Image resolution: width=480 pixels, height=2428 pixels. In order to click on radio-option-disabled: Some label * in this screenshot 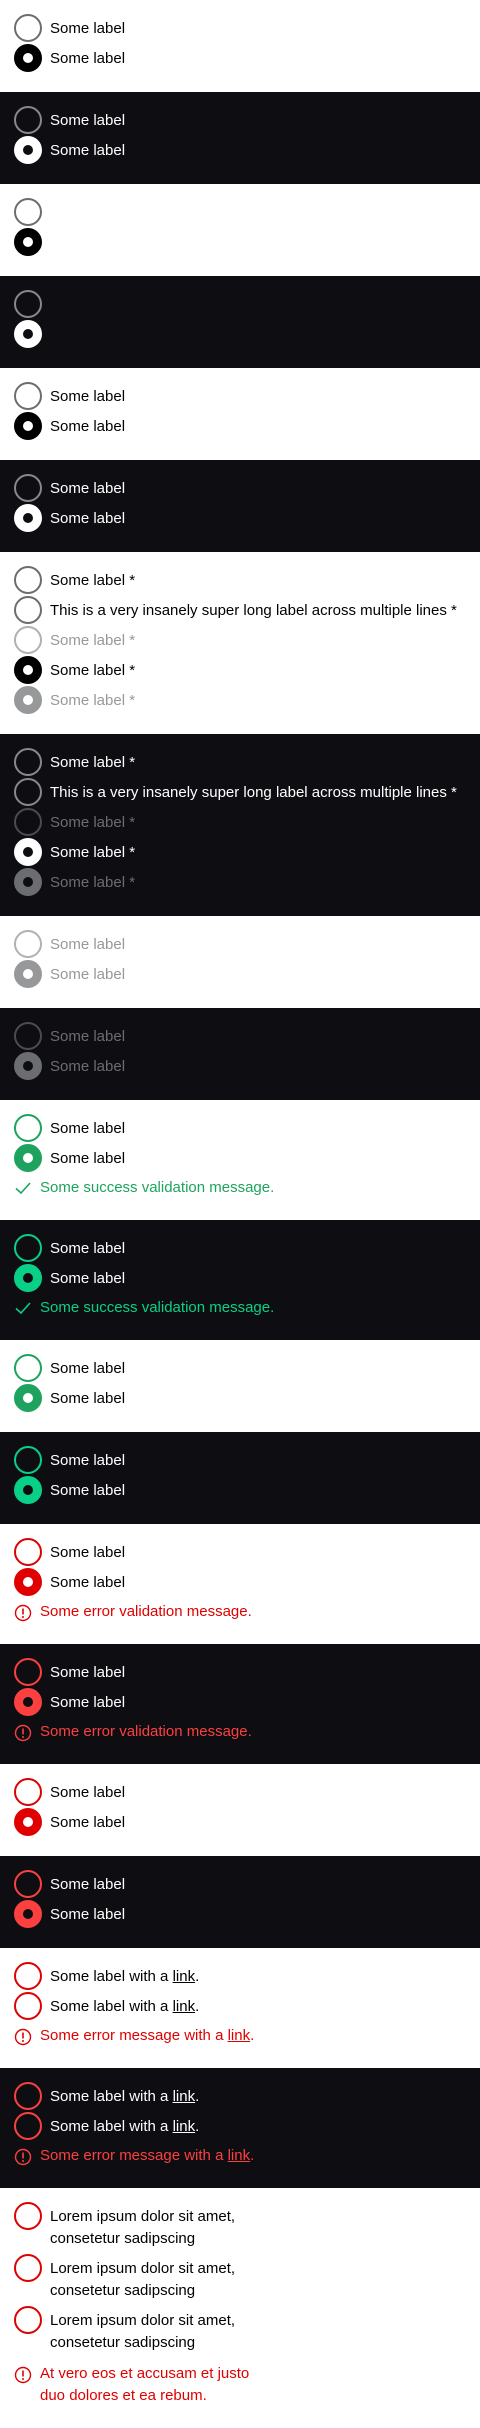, I will do `click(243, 883)`.